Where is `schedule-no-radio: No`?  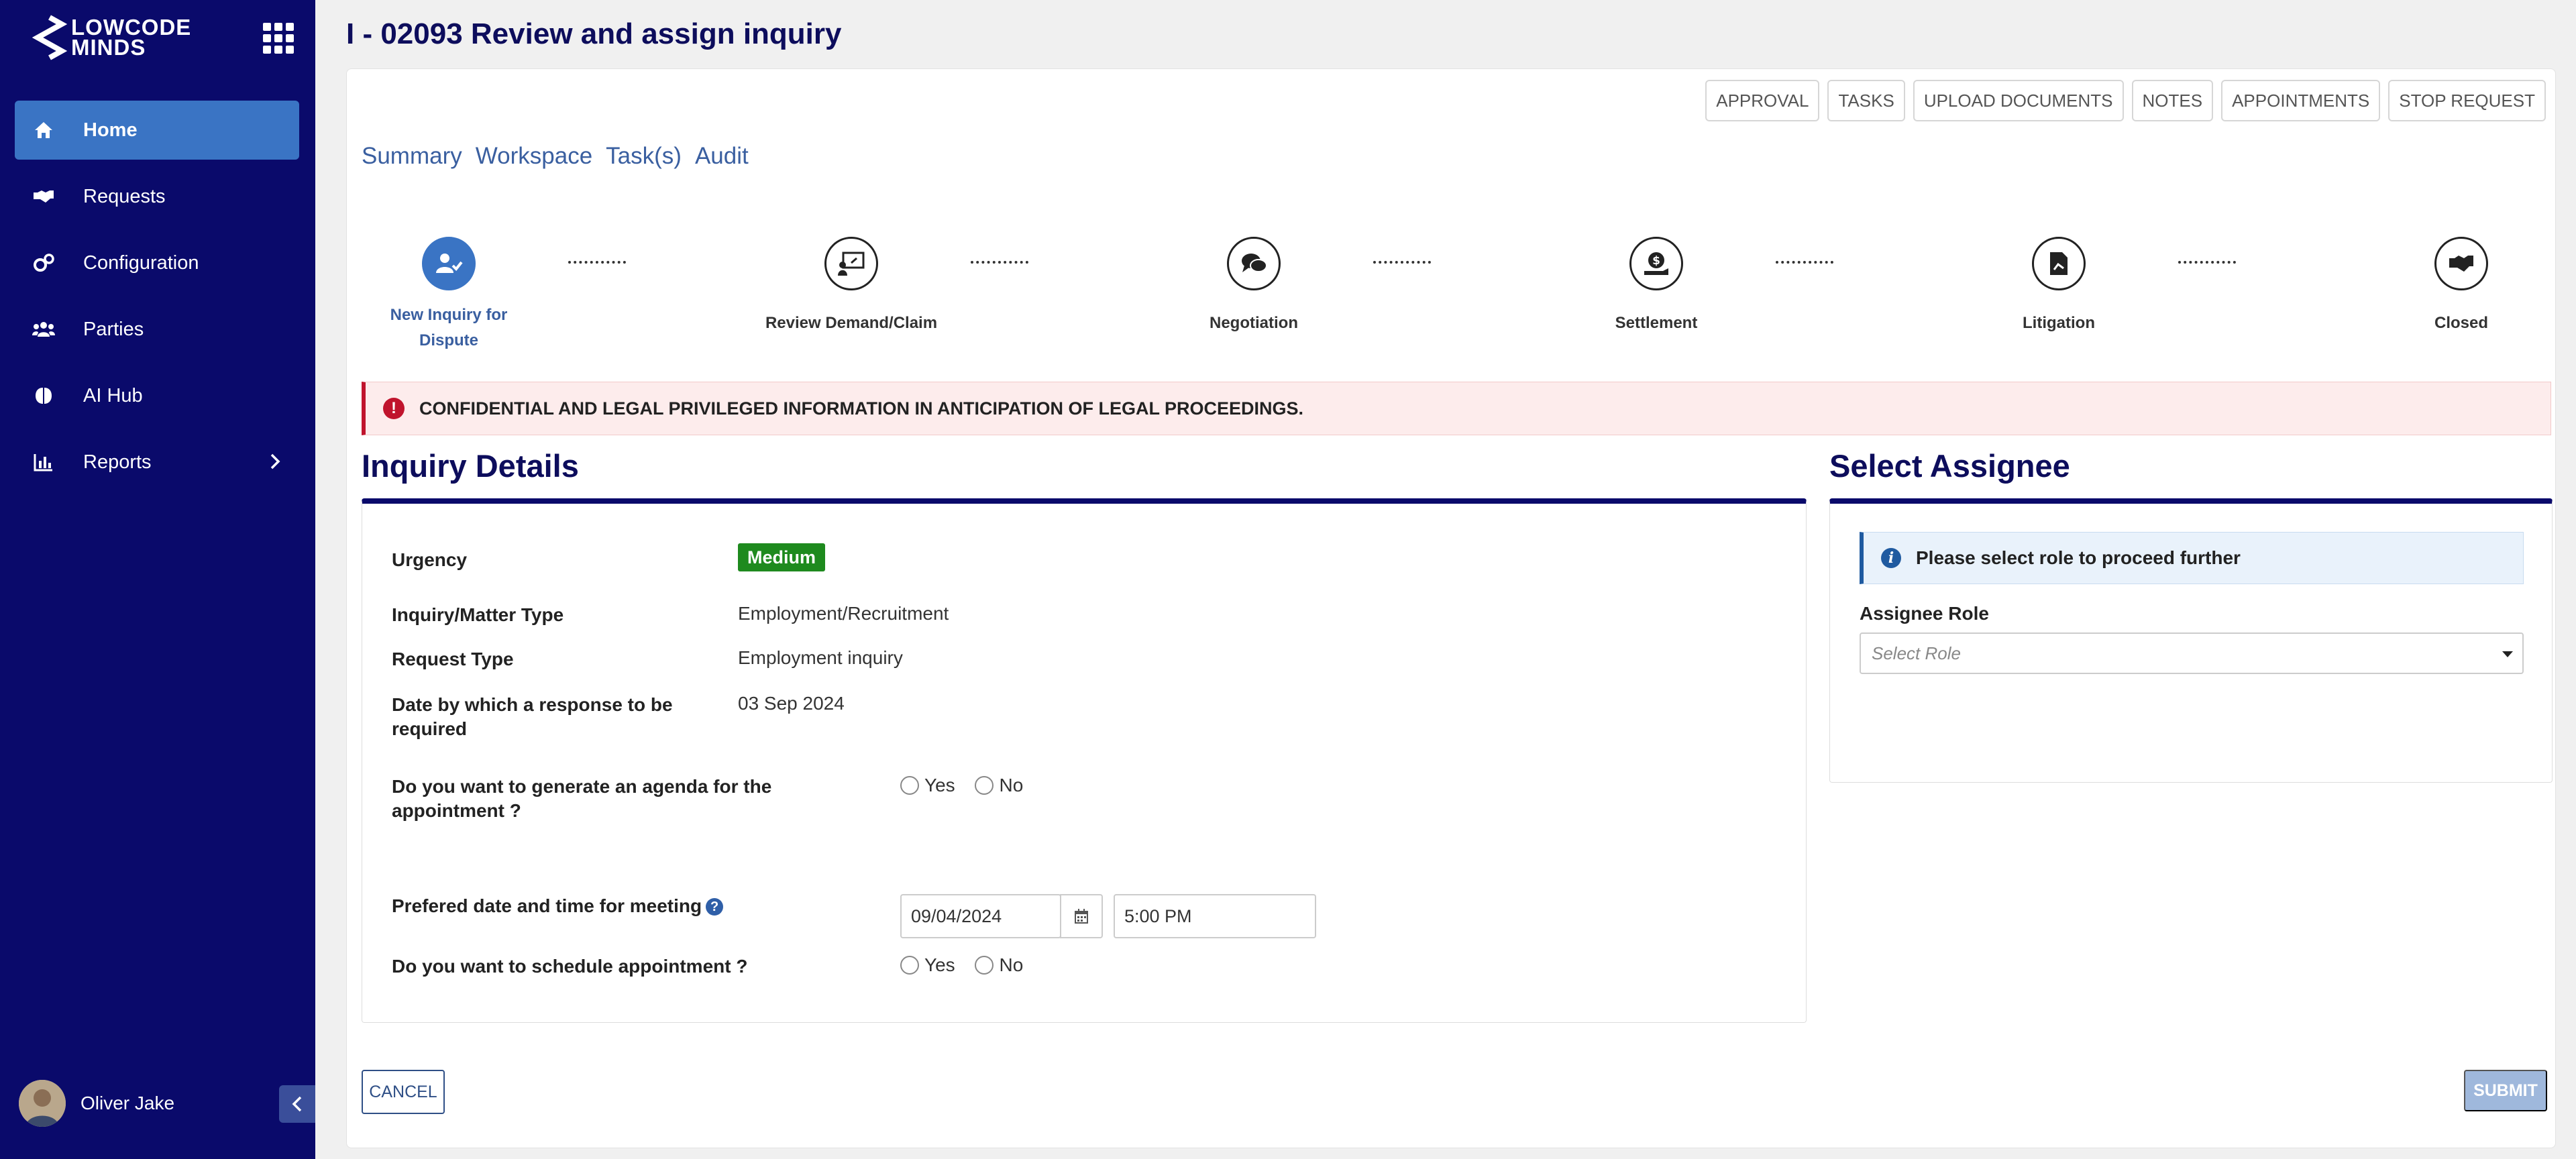 schedule-no-radio: No is located at coordinates (999, 965).